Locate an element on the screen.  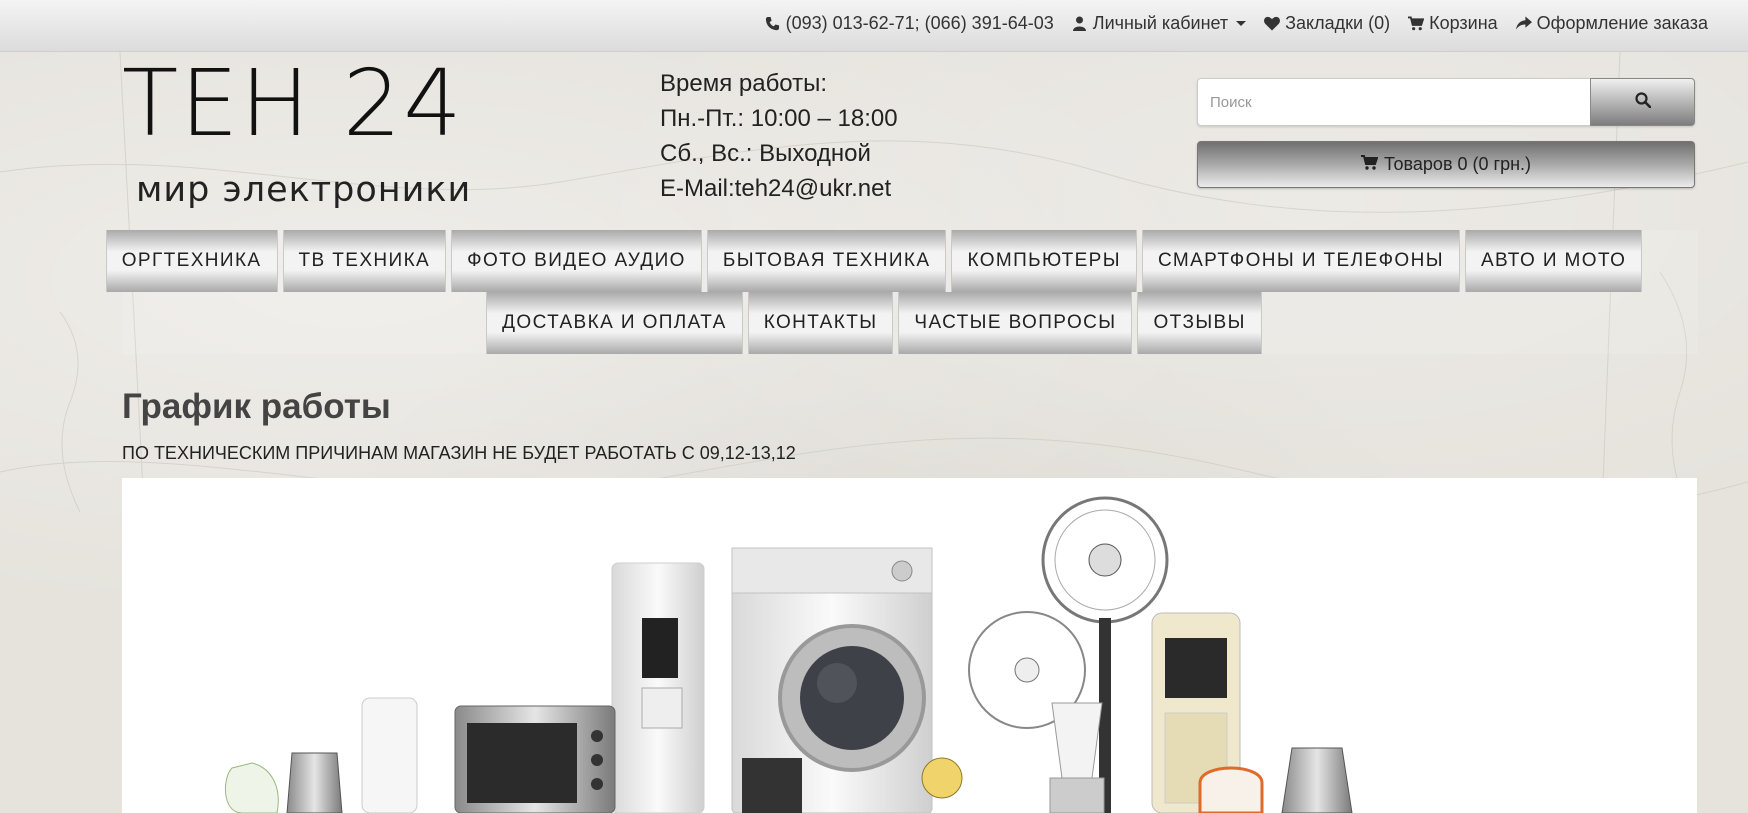
menu-item-photo-video-audio: ФОТО ВИДЕО АУДИО is located at coordinates (576, 261).